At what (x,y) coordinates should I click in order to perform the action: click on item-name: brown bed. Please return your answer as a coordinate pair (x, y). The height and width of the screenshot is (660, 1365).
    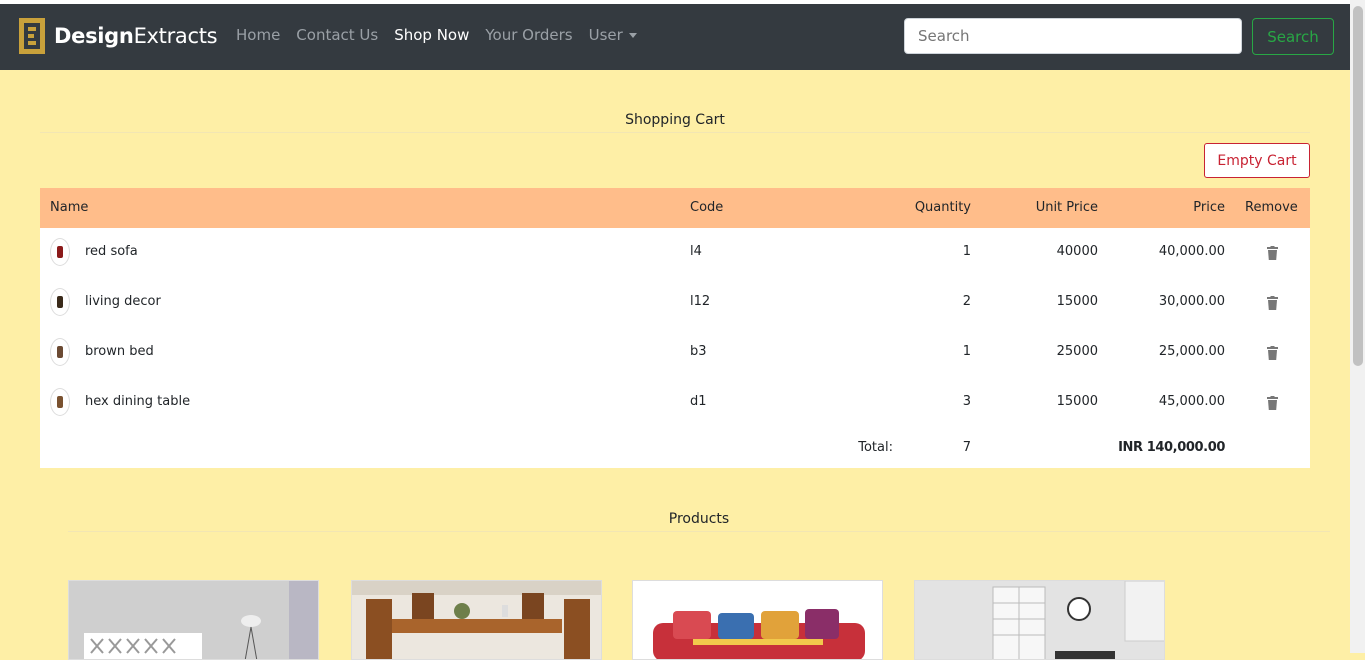
    Looking at the image, I should click on (119, 351).